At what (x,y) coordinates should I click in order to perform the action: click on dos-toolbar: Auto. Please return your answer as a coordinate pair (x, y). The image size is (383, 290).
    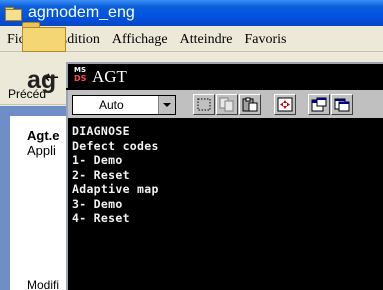
    Looking at the image, I should click on (224, 104).